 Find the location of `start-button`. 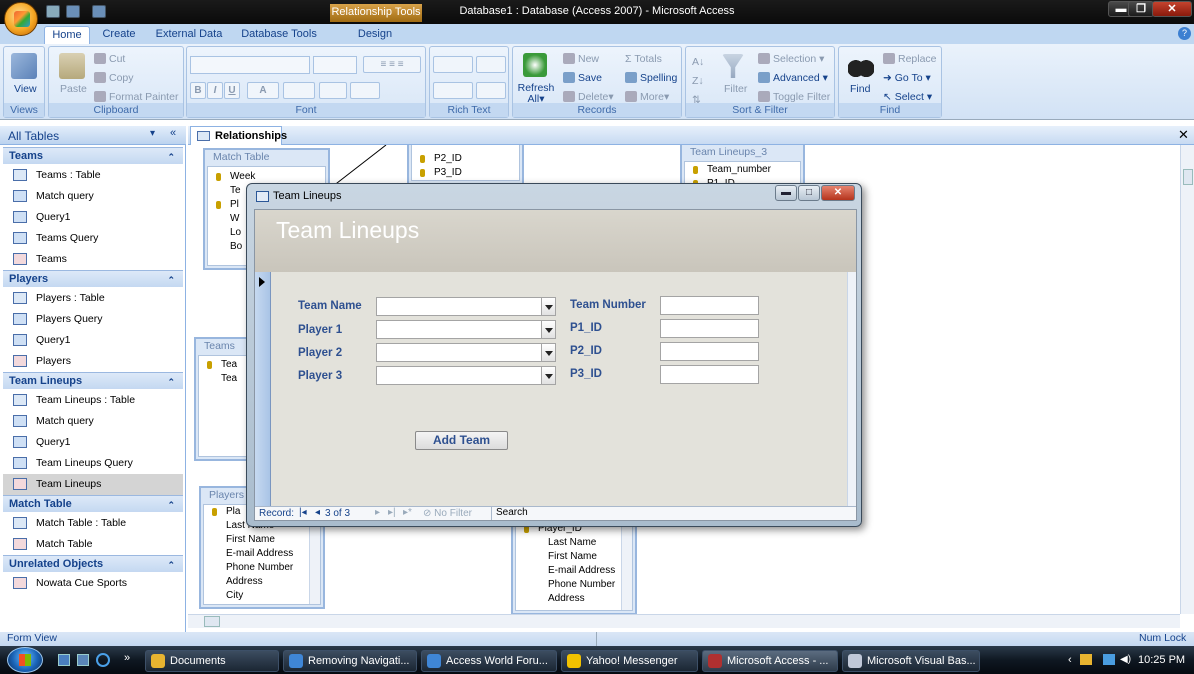

start-button is located at coordinates (25, 660).